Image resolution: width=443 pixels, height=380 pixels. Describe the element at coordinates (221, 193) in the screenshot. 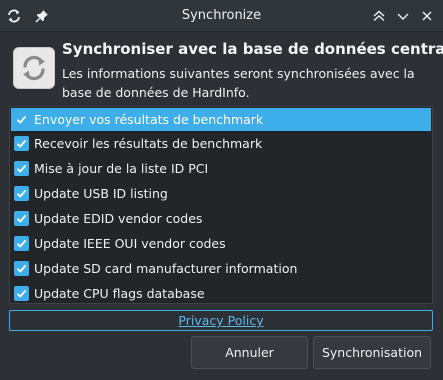

I see `list-item: Update USB ID listing` at that location.